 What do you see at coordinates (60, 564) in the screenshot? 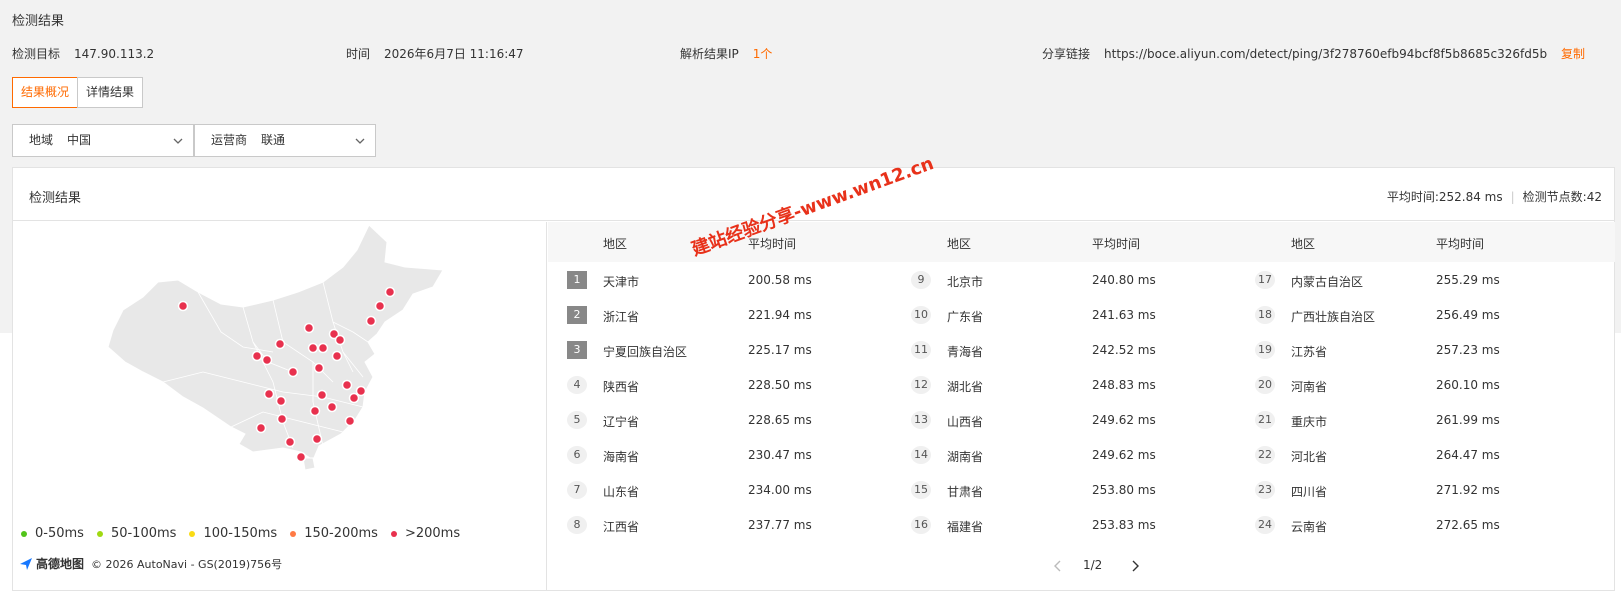
I see `amap-brand: 高德地图` at bounding box center [60, 564].